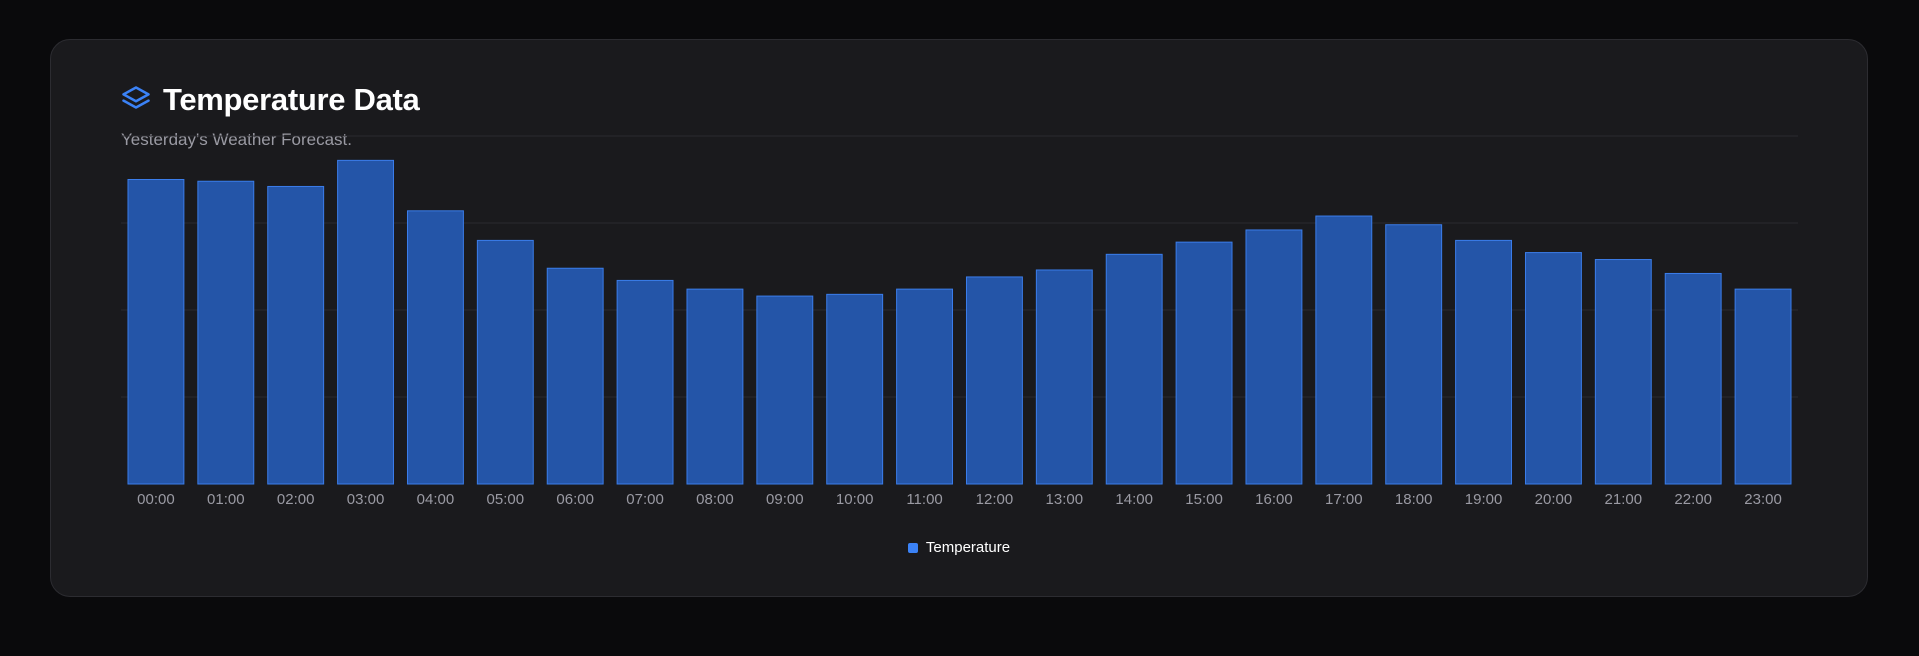 This screenshot has width=1919, height=656. What do you see at coordinates (1414, 499) in the screenshot?
I see `x-tick-label: 18:00` at bounding box center [1414, 499].